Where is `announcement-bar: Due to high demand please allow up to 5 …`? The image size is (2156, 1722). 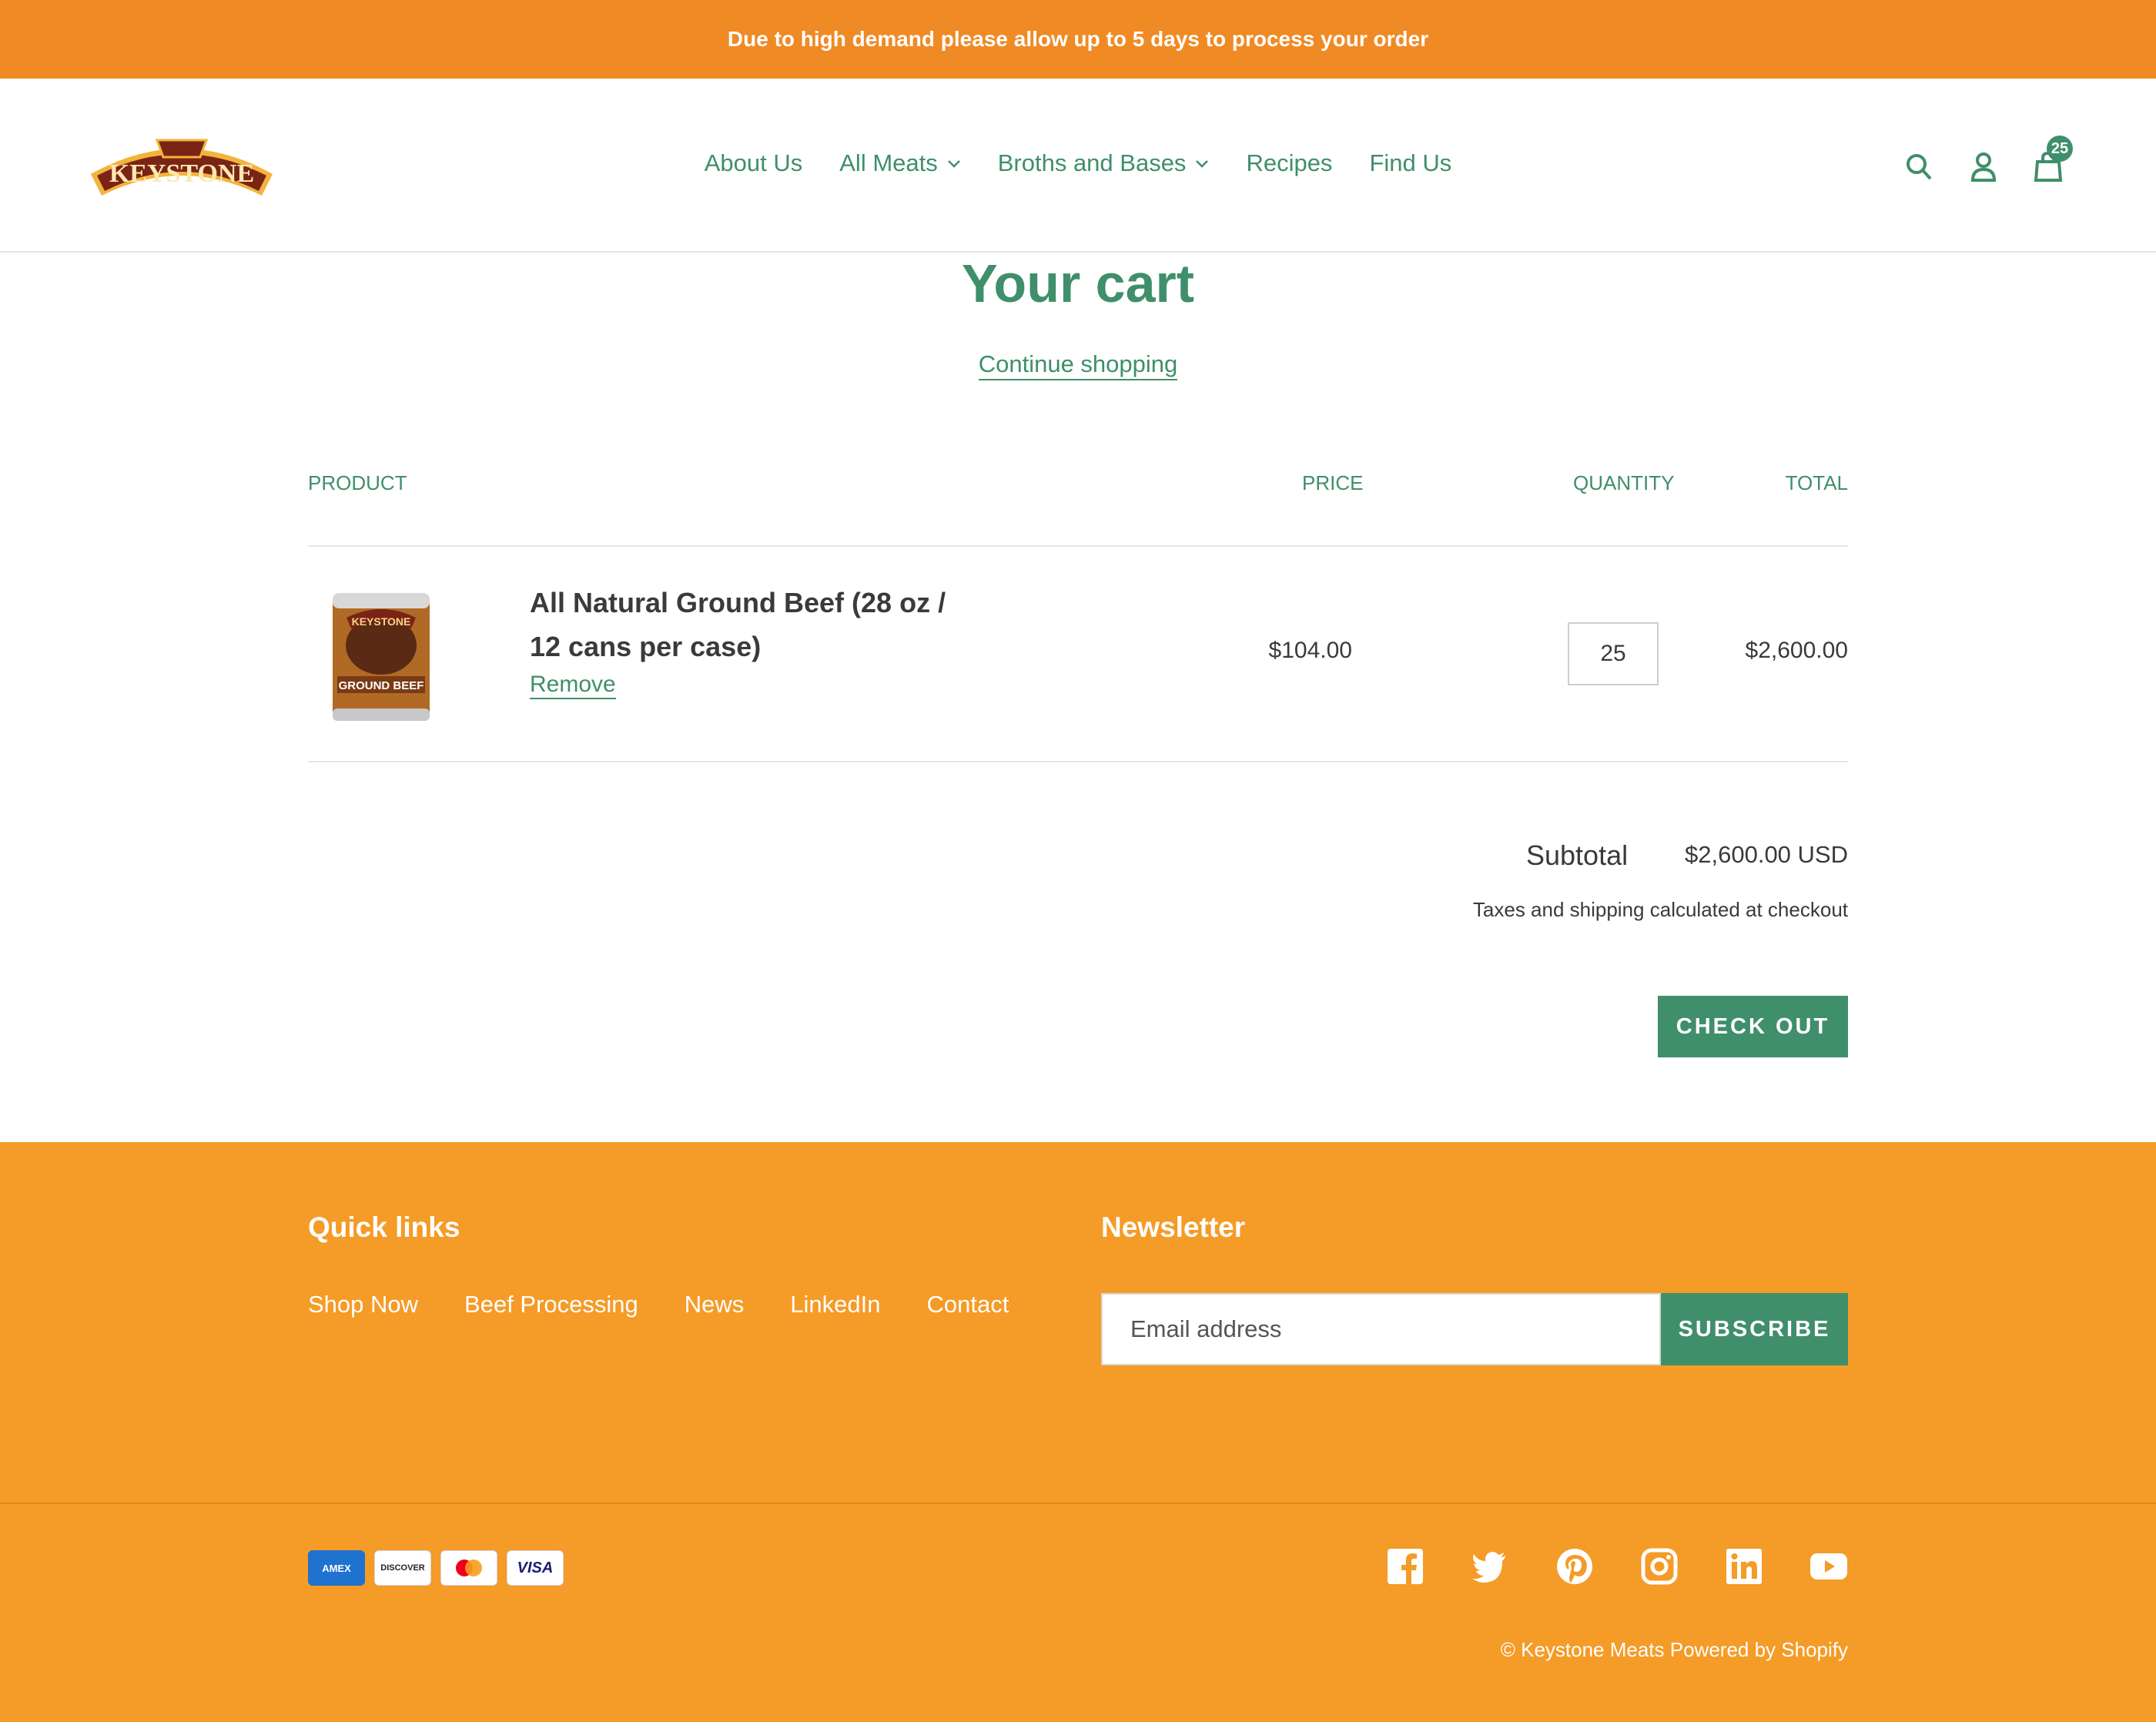 announcement-bar: Due to high demand please allow up to 5 … is located at coordinates (1078, 39).